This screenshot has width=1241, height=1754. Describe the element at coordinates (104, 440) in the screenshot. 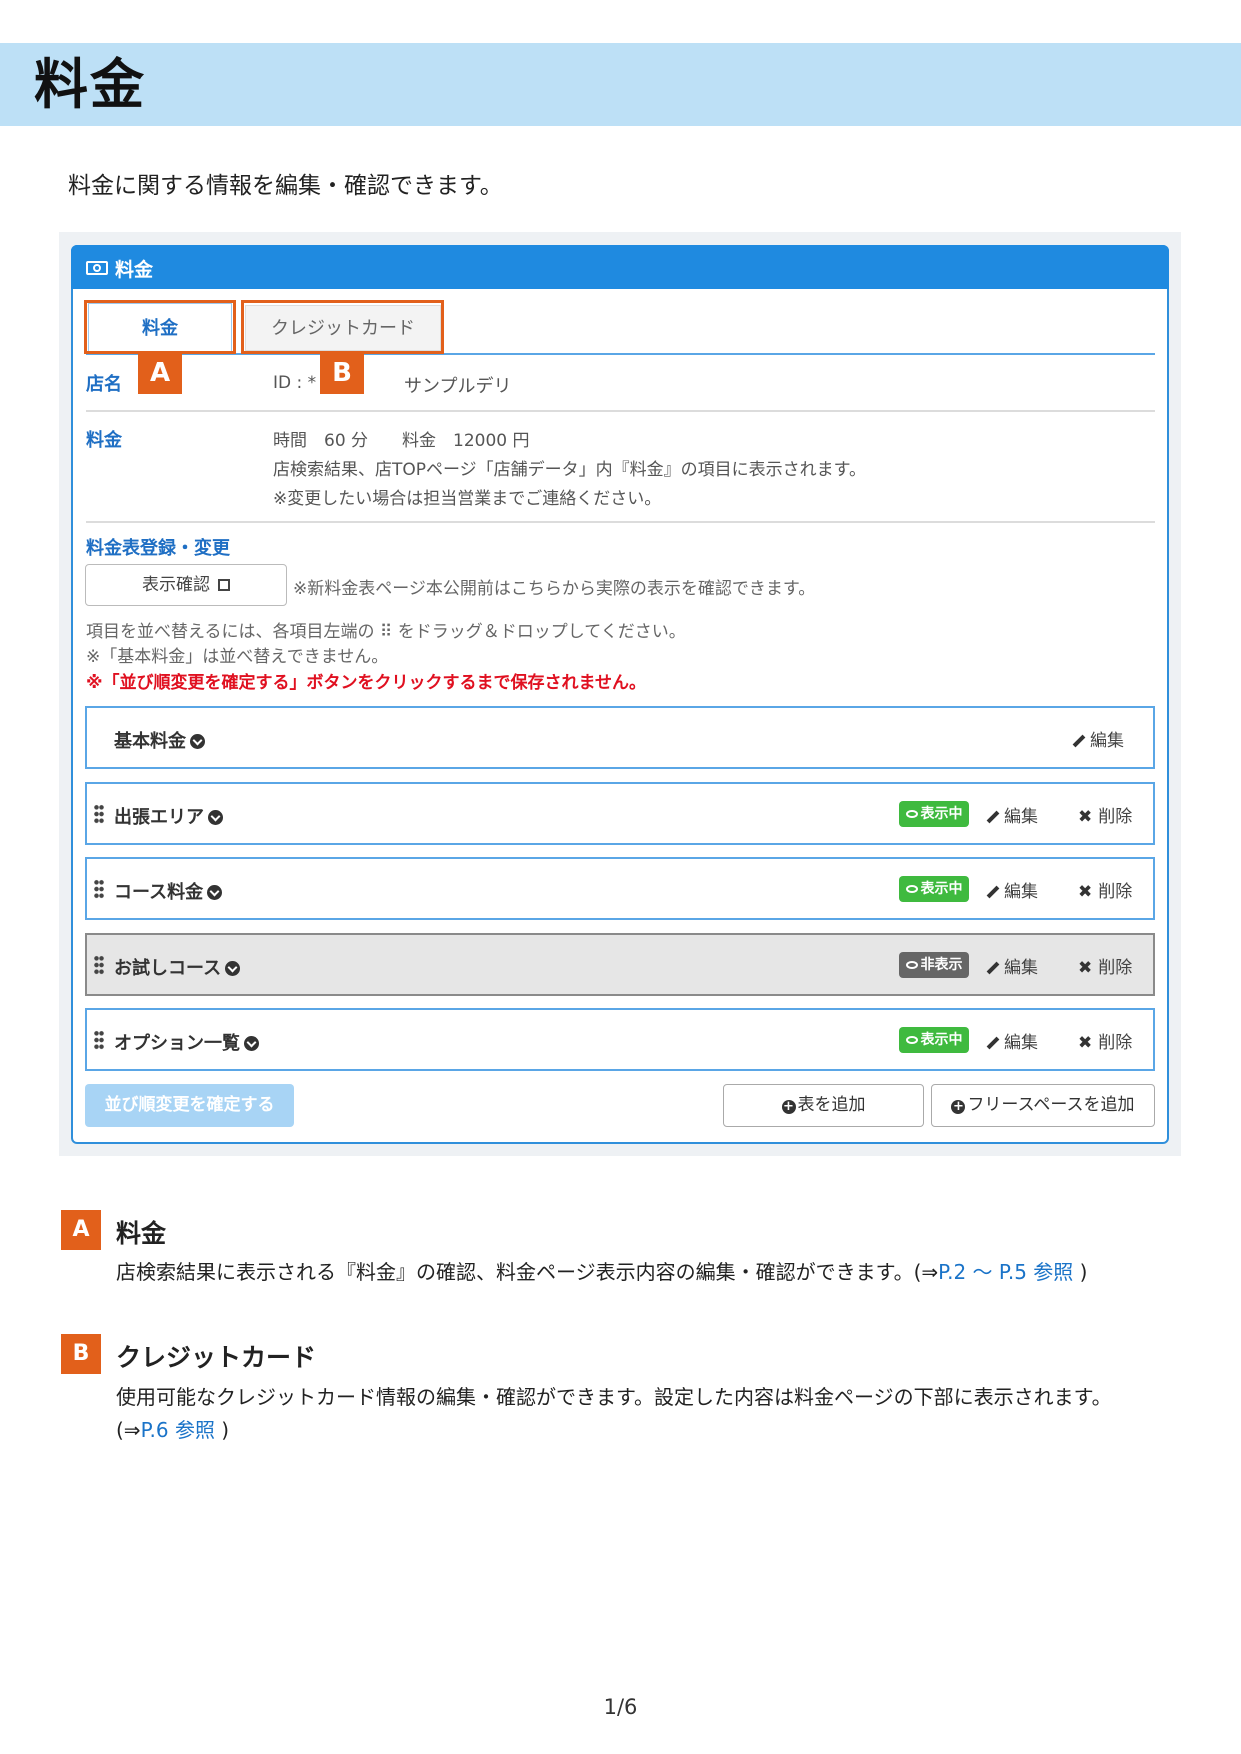

I see `fee-label: 料金` at that location.